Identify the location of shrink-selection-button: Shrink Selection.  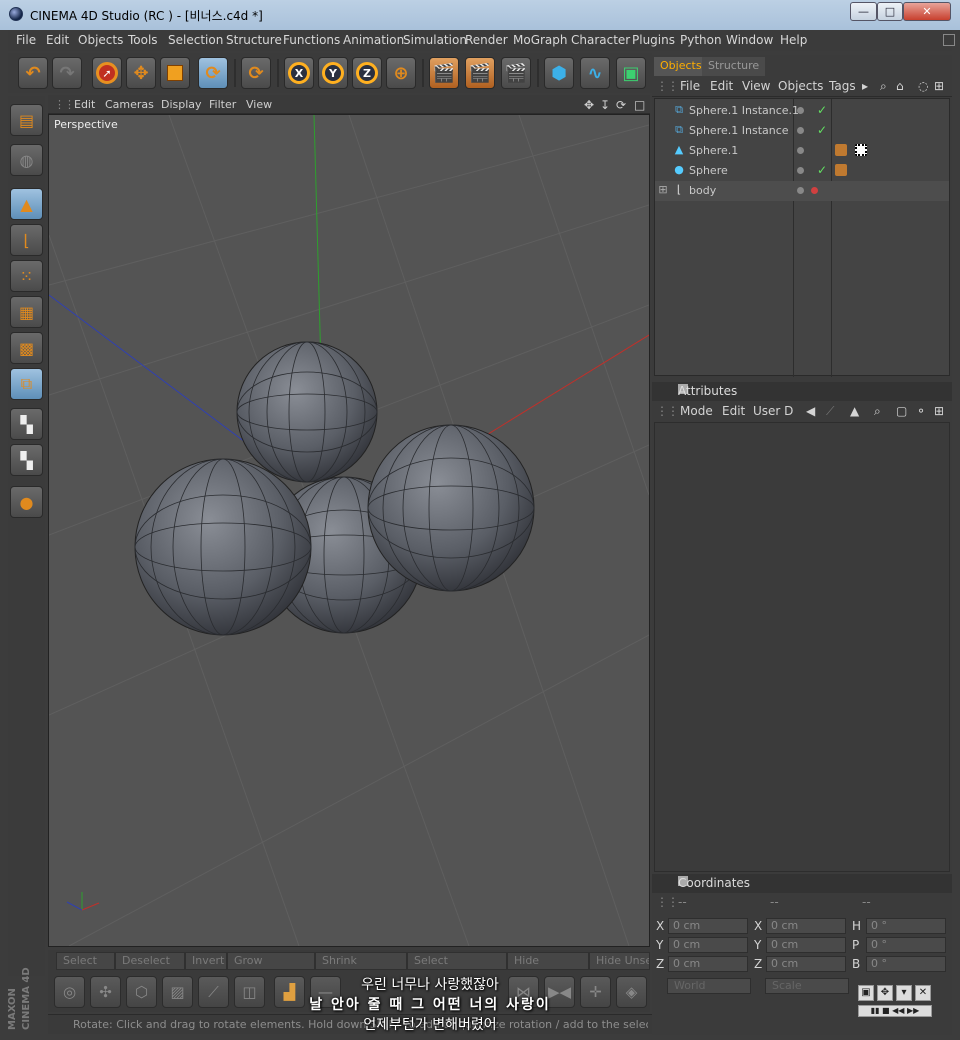
(361, 967).